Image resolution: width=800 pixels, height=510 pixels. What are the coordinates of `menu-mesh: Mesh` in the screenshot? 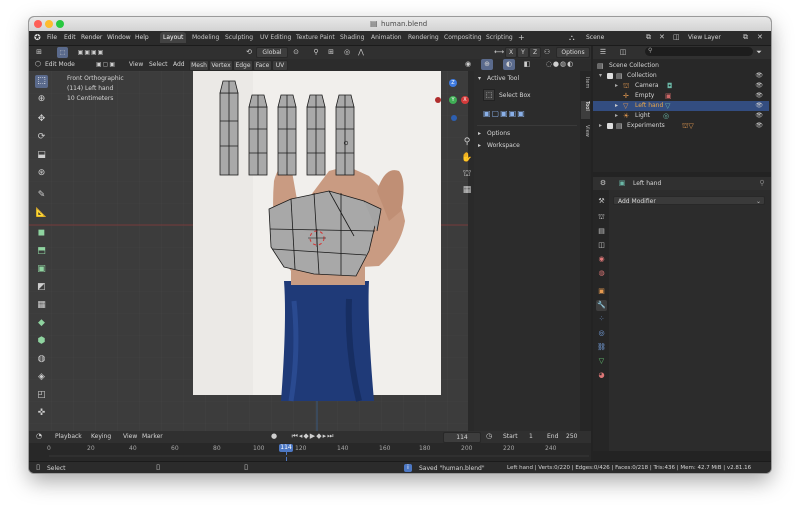 It's located at (199, 65).